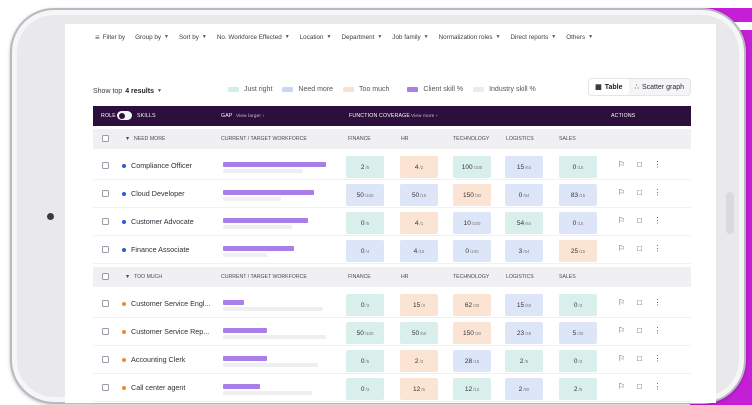  What do you see at coordinates (524, 251) in the screenshot?
I see `coverage-cell: 3/64` at bounding box center [524, 251].